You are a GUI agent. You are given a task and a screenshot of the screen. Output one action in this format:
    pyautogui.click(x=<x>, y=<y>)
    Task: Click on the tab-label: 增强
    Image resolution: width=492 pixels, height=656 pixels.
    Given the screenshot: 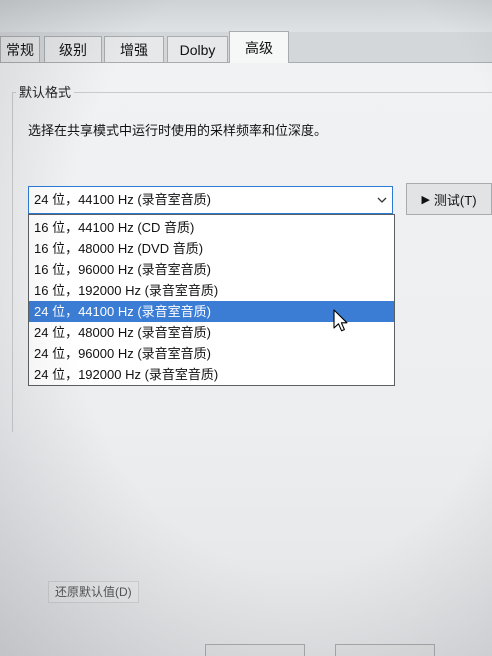 What is the action you would take?
    pyautogui.click(x=134, y=49)
    